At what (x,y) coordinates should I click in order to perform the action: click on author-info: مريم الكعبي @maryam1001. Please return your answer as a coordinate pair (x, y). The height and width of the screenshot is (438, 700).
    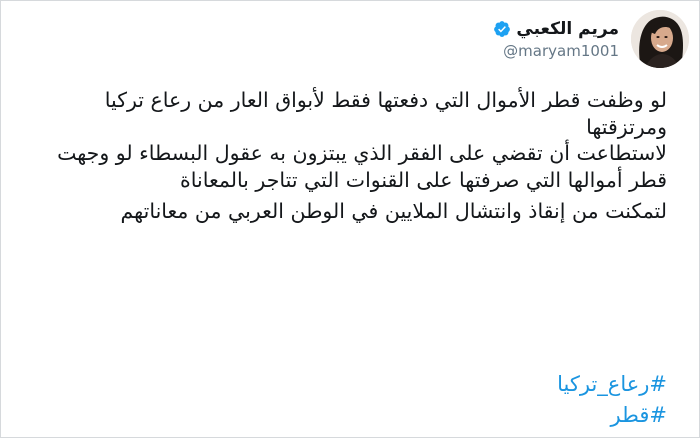
    Looking at the image, I should click on (556, 39).